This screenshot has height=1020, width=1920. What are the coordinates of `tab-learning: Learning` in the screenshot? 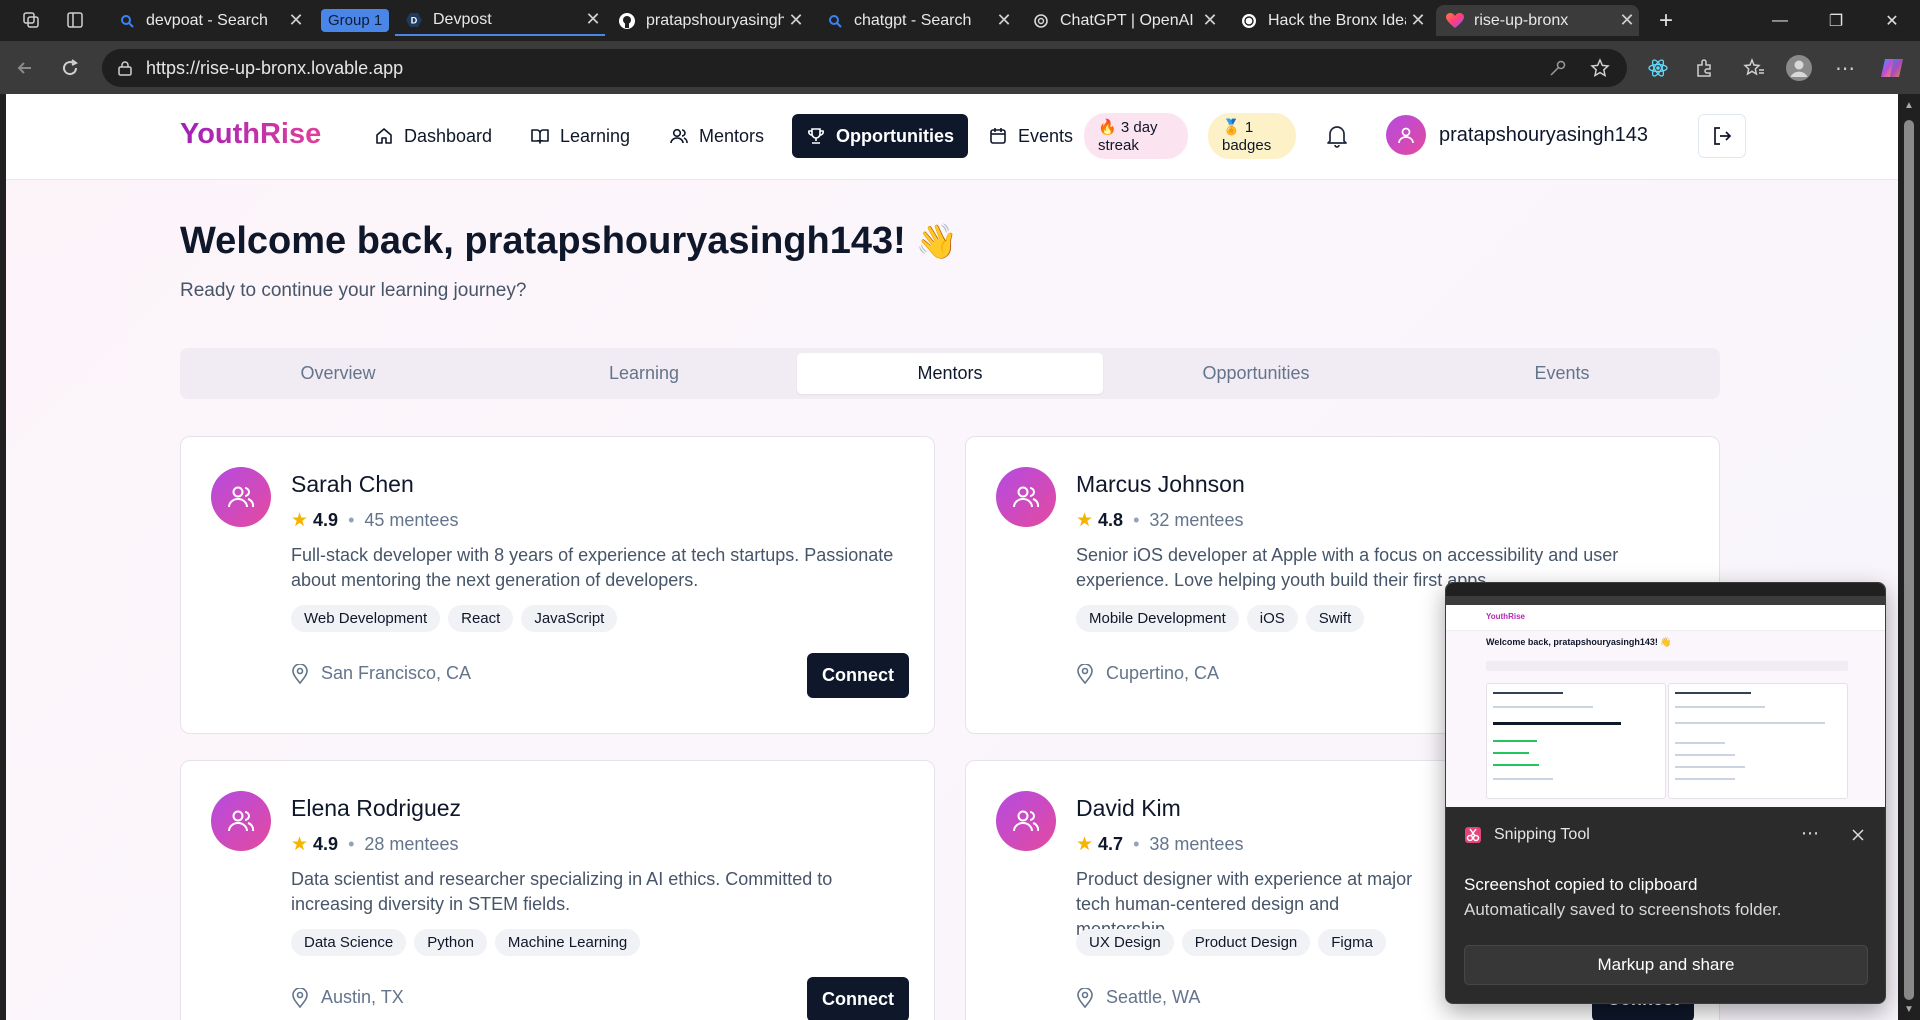 It's located at (644, 373).